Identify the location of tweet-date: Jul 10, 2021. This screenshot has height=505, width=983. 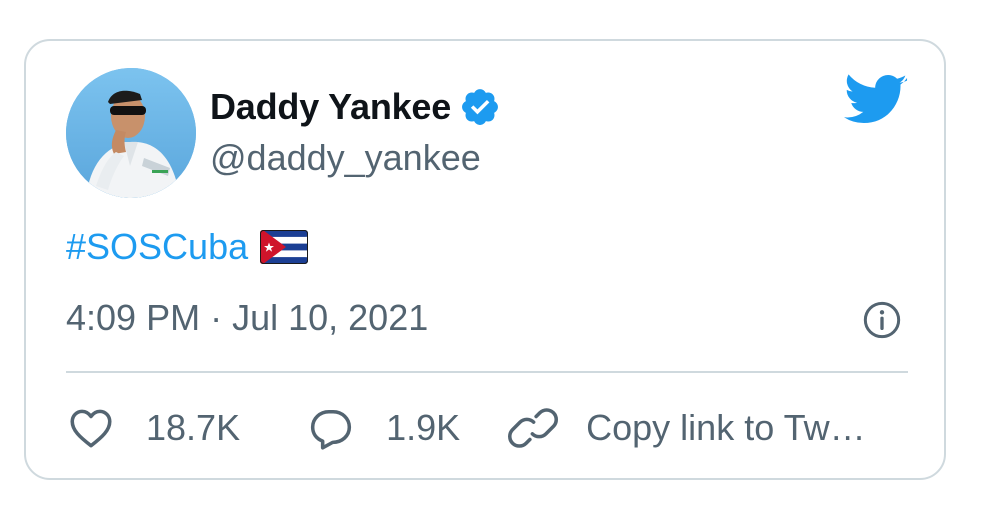
(330, 317).